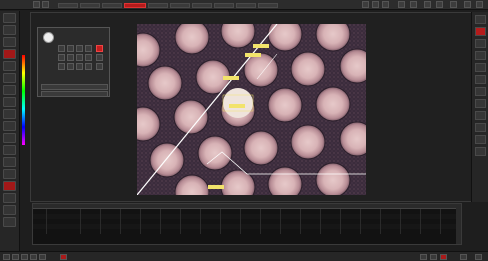 The image size is (488, 261). Describe the element at coordinates (9, 198) in the screenshot. I see `person-icon` at that location.